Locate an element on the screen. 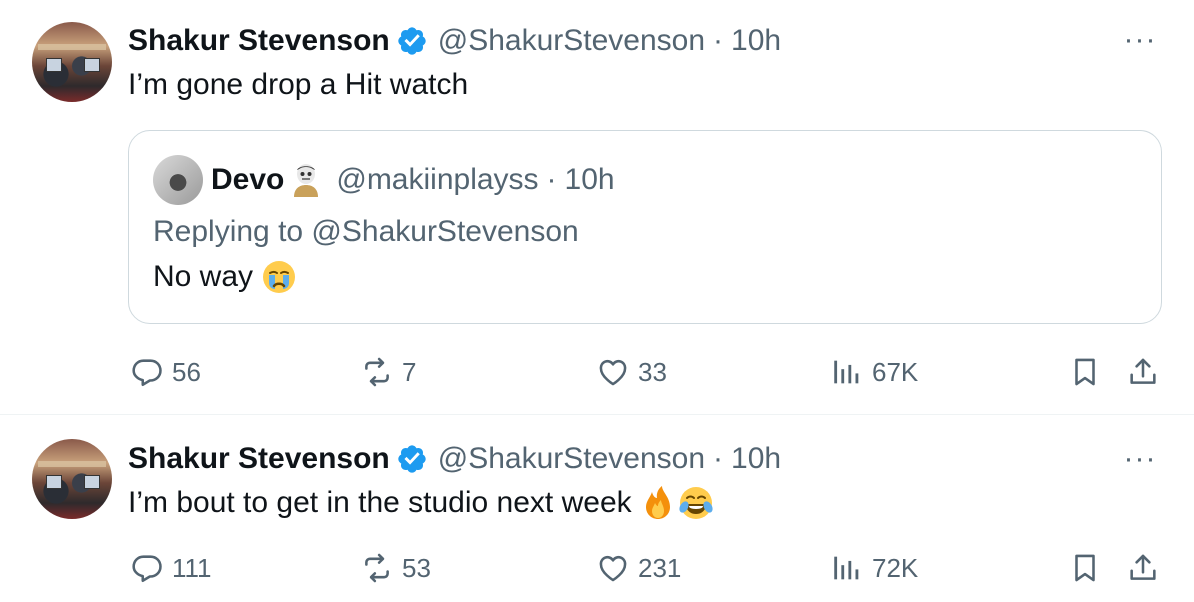 This screenshot has width=1194, height=602. views-count: 72K is located at coordinates (895, 567).